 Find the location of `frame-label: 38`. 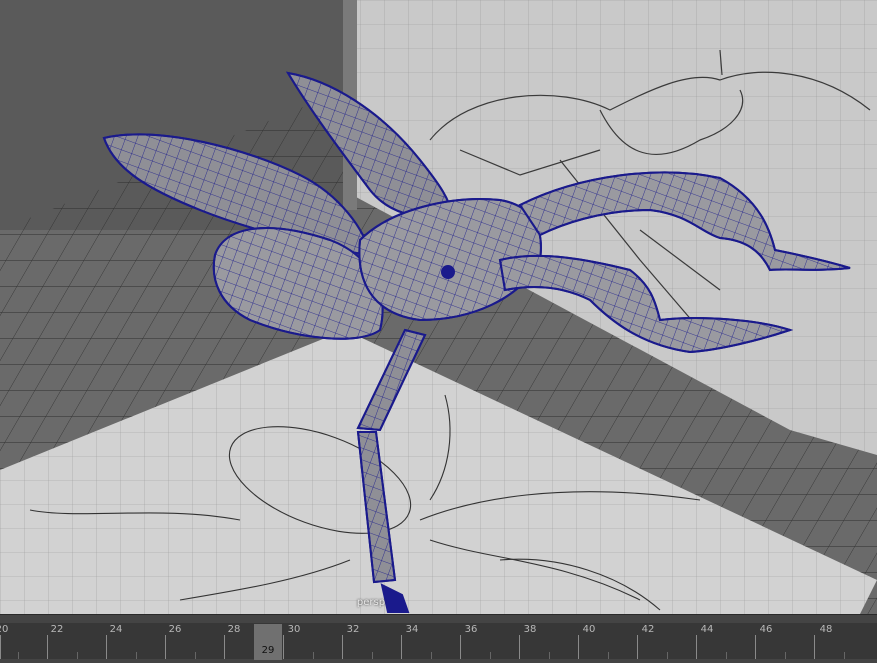

frame-label: 38 is located at coordinates (530, 629).